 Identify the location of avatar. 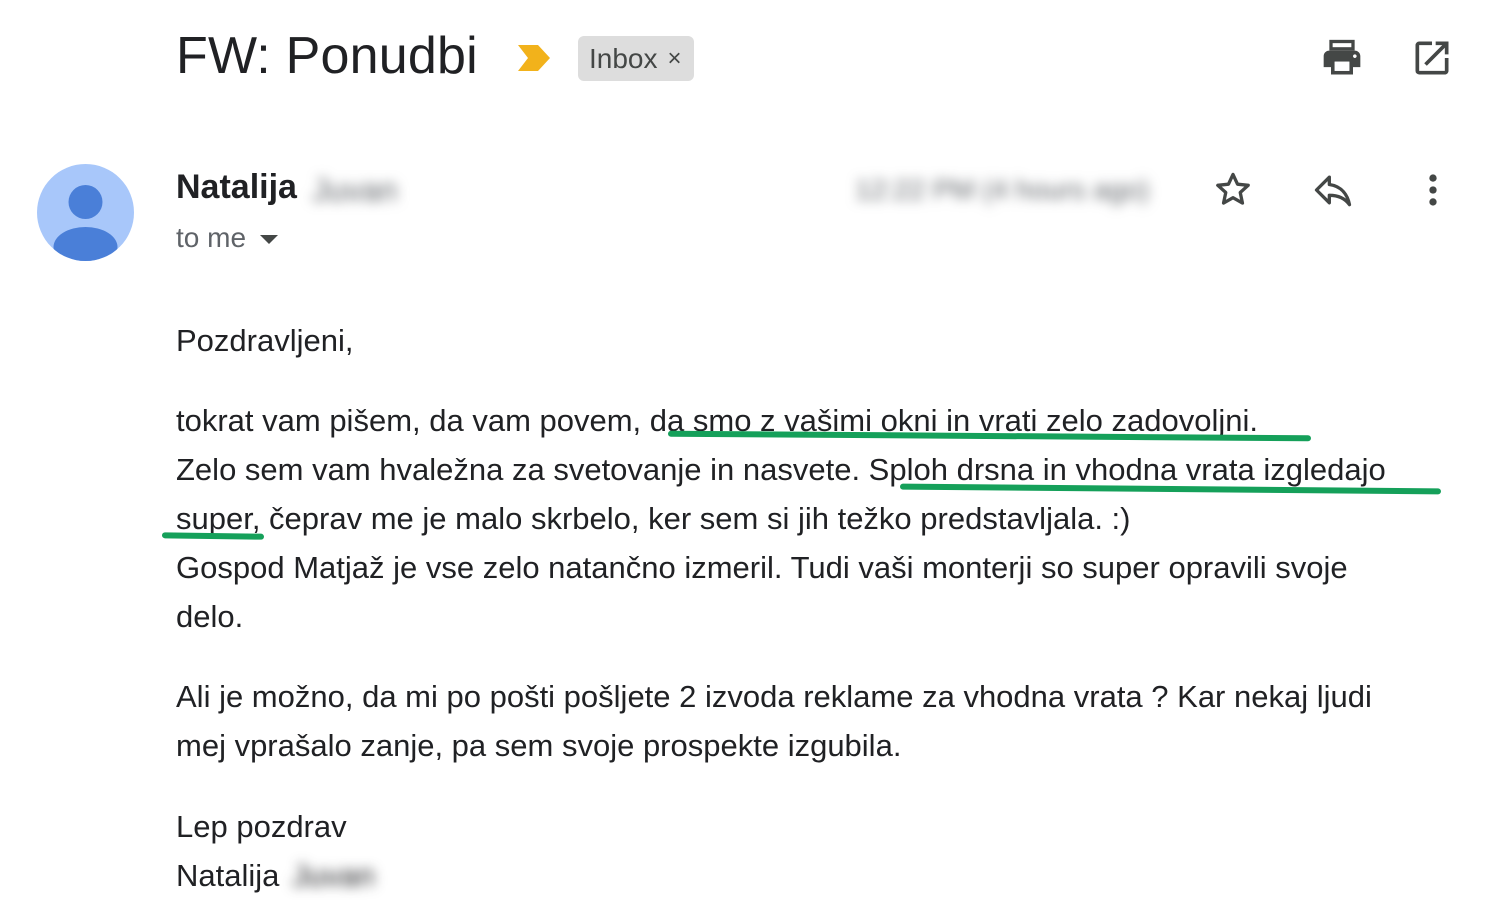
(85, 212).